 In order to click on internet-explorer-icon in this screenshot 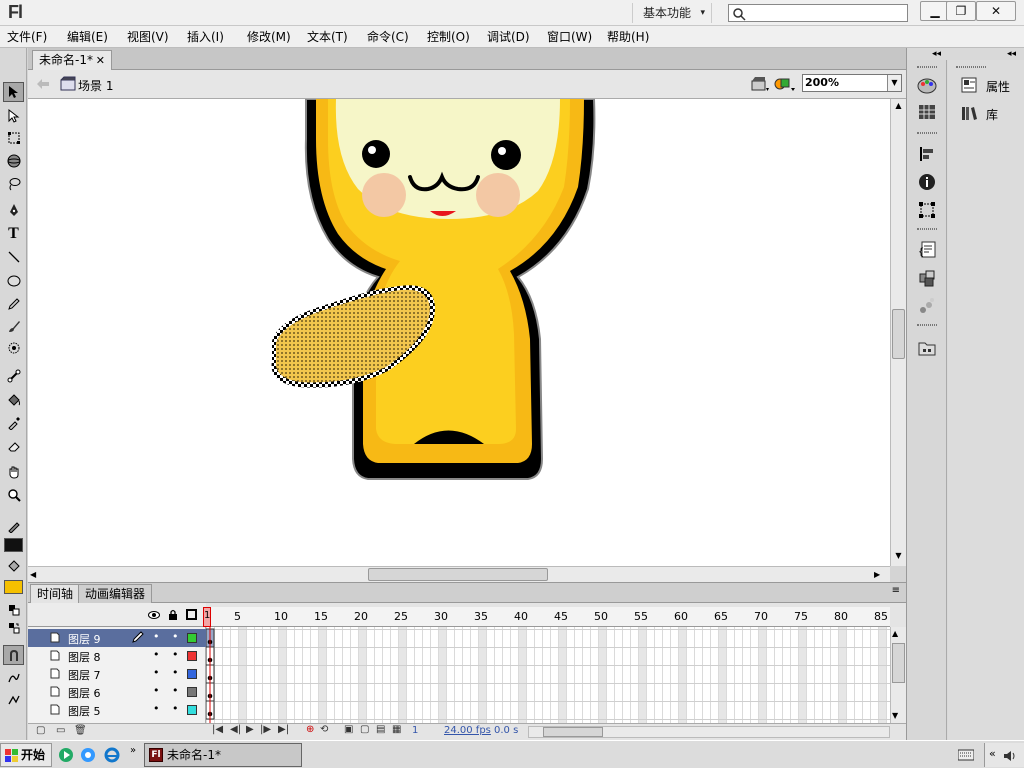, I will do `click(112, 755)`.